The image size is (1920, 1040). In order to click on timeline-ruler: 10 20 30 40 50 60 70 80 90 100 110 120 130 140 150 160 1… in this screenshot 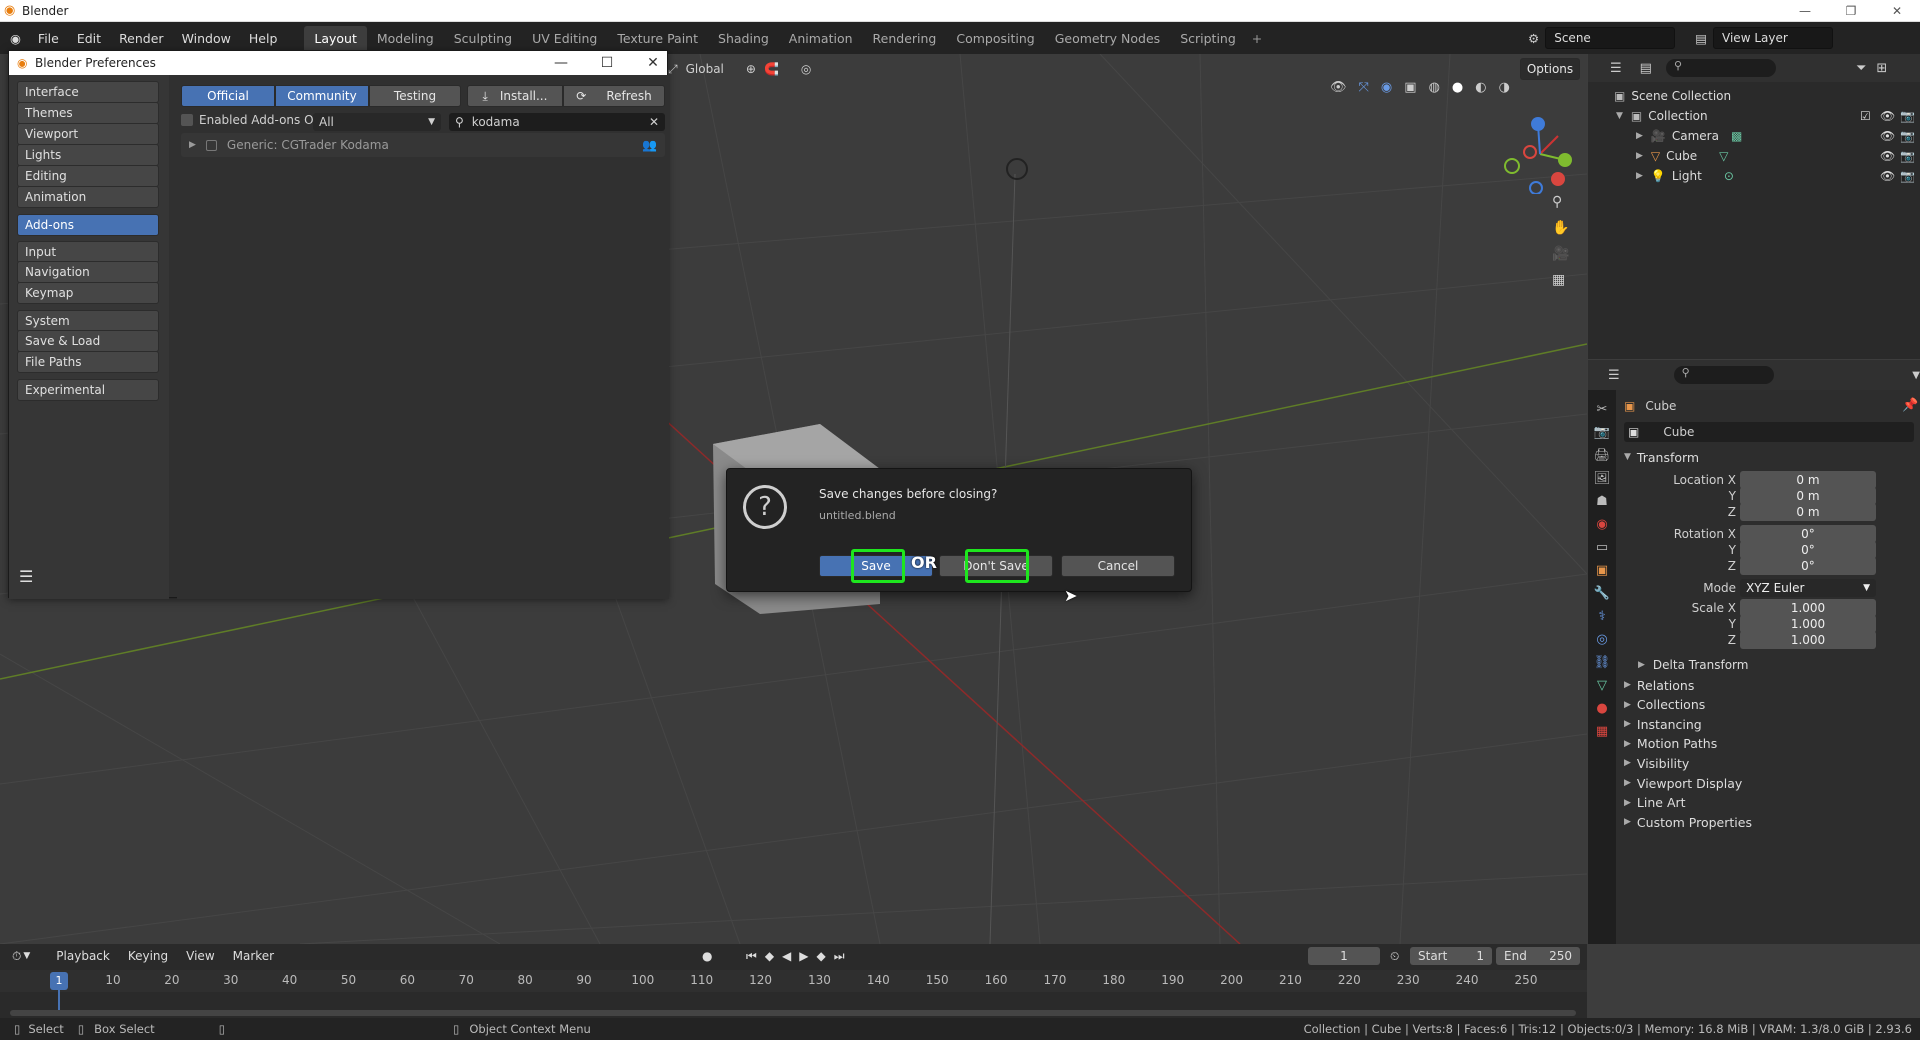, I will do `click(793, 981)`.